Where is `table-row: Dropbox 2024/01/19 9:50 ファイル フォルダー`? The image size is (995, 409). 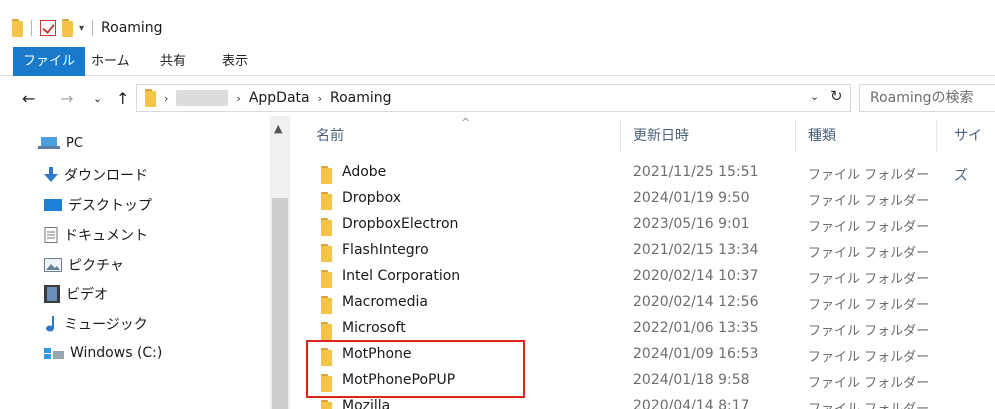
table-row: Dropbox 2024/01/19 9:50 ファイル フォルダー is located at coordinates (645, 199).